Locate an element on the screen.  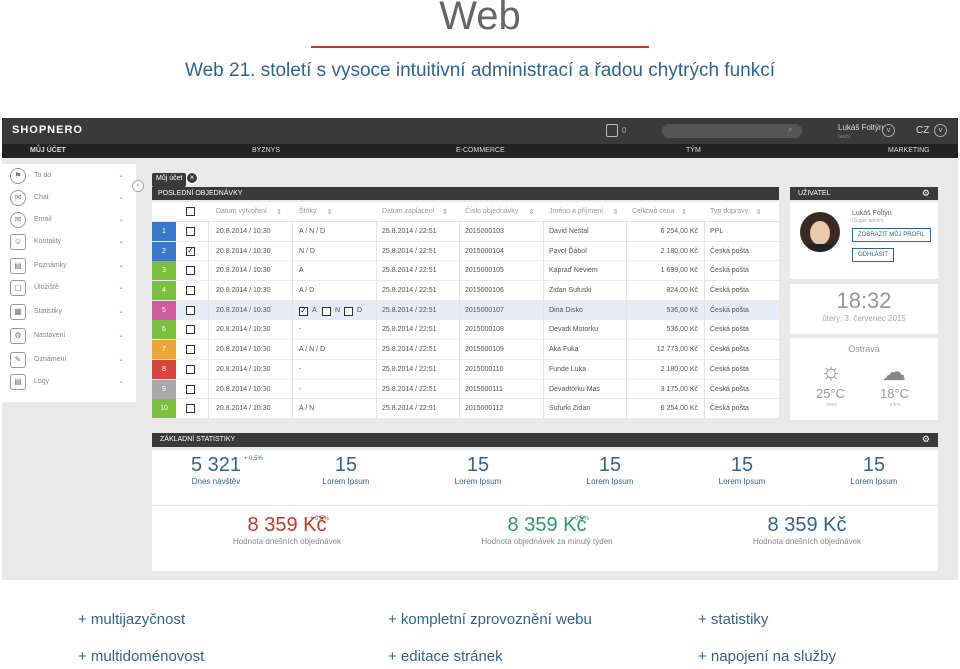
search-icon: ⌕ is located at coordinates (790, 130).